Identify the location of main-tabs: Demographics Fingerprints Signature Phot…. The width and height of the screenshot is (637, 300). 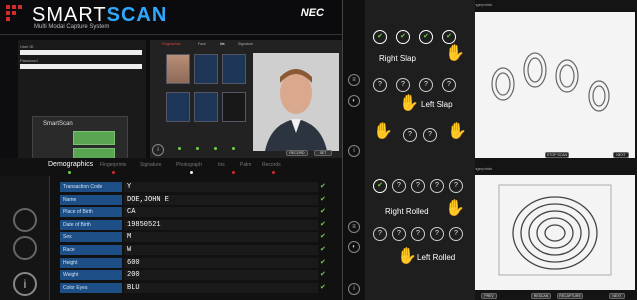
(171, 167).